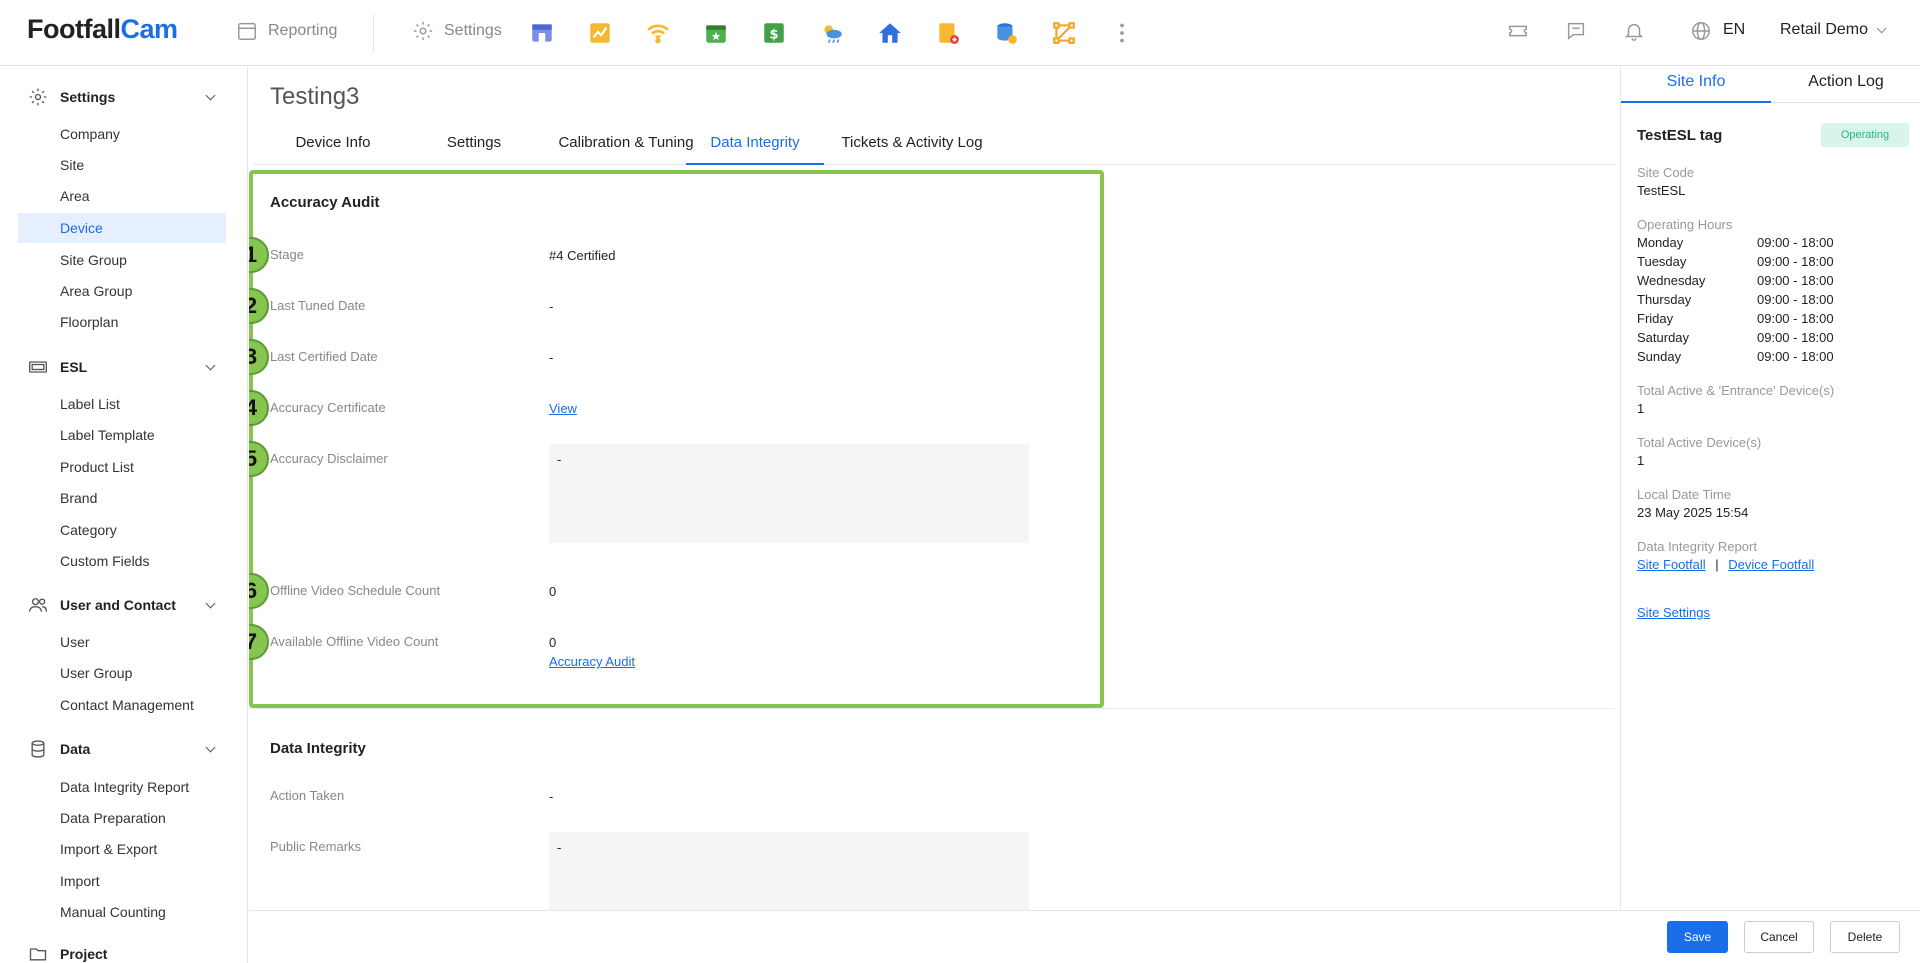 The width and height of the screenshot is (1920, 963). Describe the element at coordinates (122, 705) in the screenshot. I see `sidebar-item-contact-management: Contact Management` at that location.